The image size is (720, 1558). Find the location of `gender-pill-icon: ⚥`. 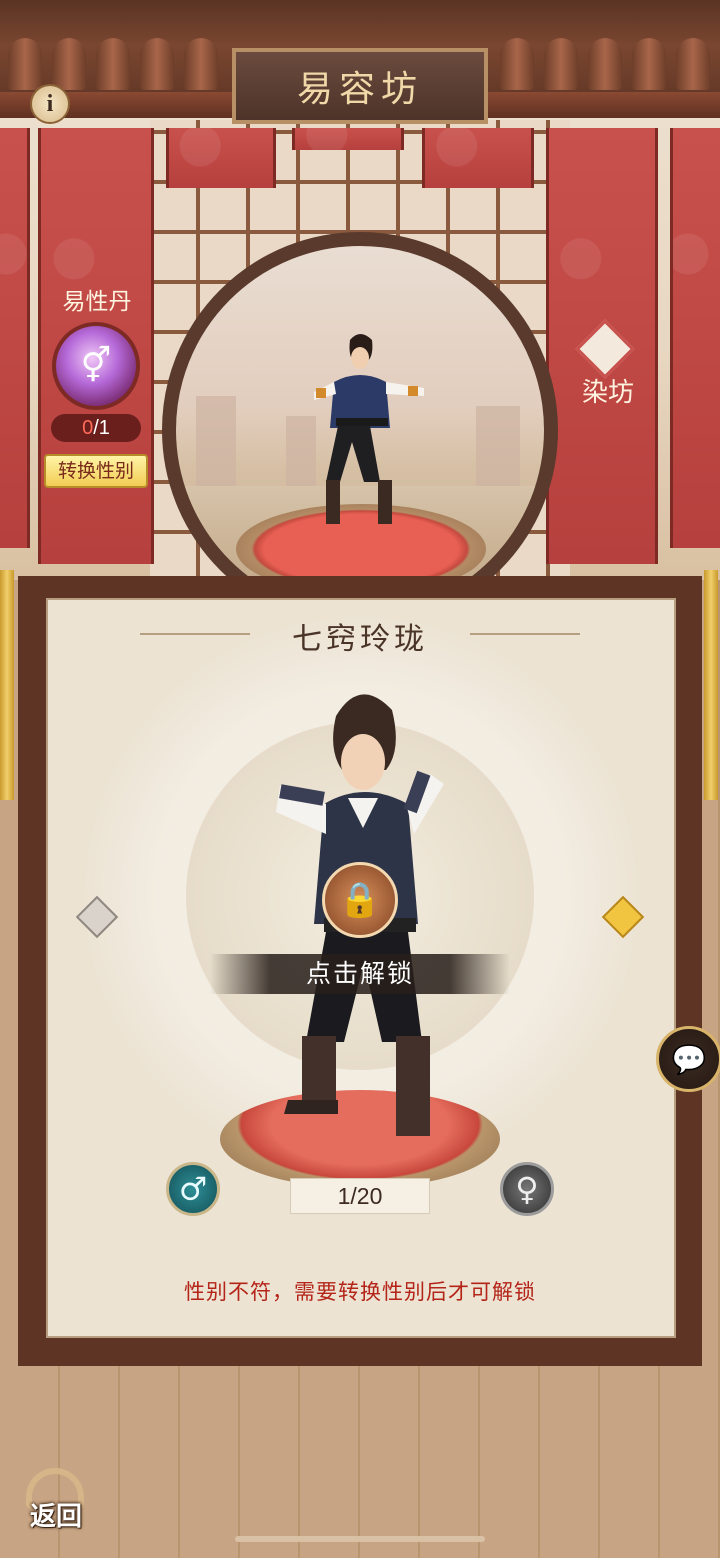

gender-pill-icon: ⚥ is located at coordinates (96, 366).